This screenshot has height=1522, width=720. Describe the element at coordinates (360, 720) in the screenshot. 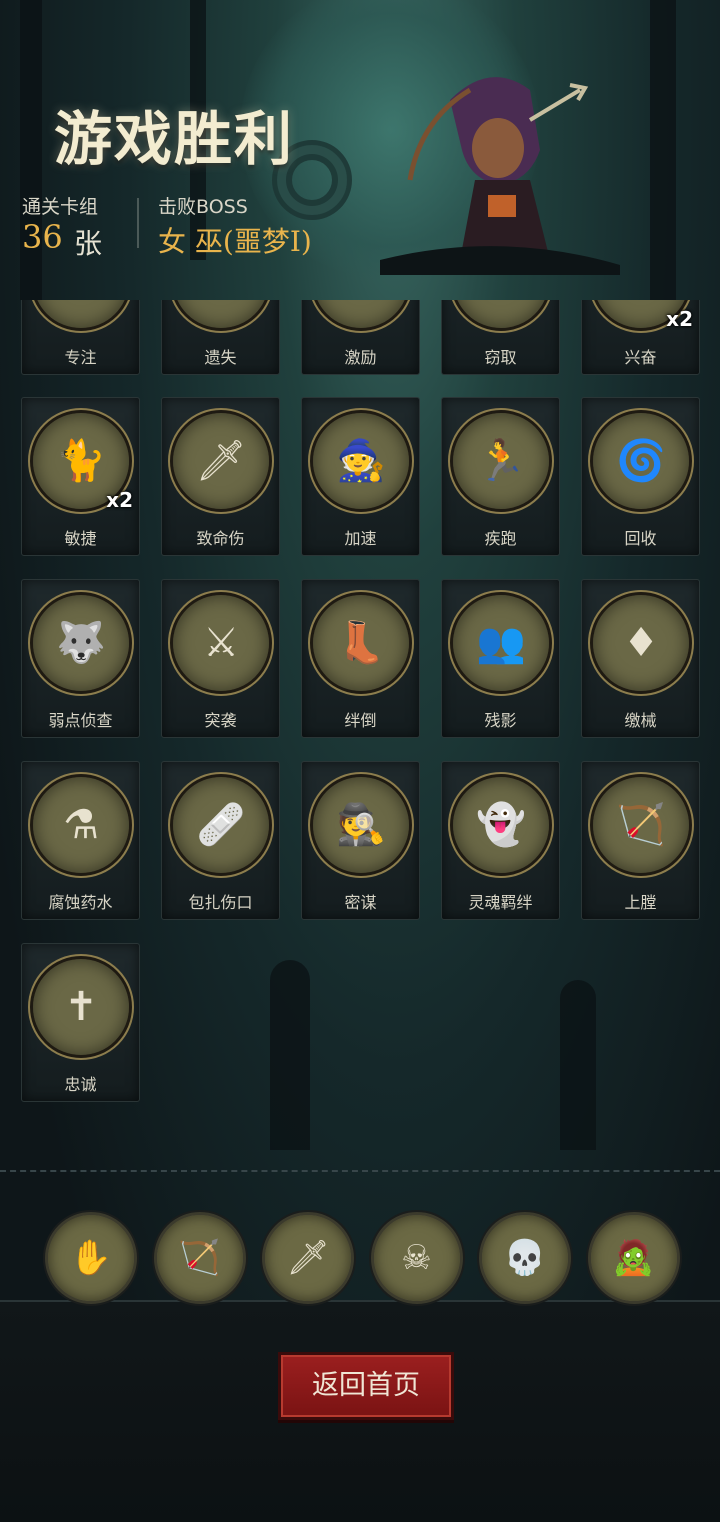

I see `card-label: 绊倒` at that location.